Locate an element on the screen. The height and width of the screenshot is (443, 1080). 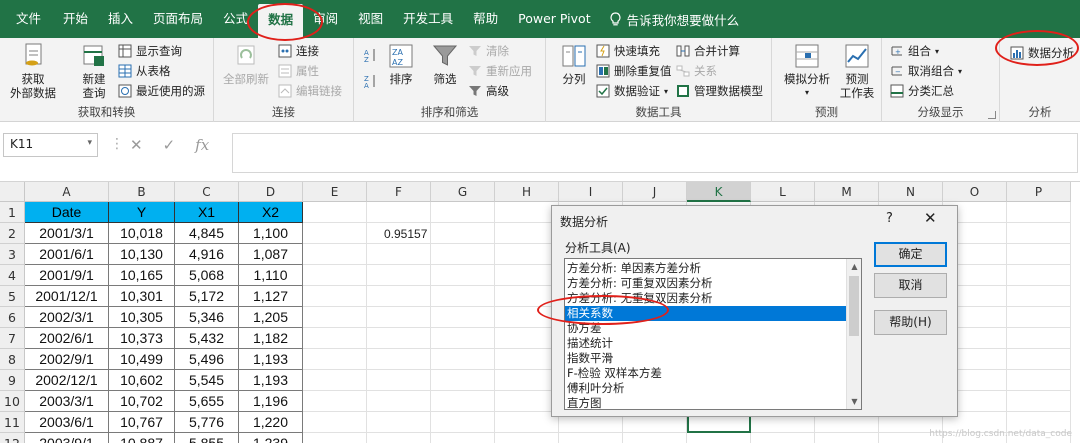
row-header-12: 12 is located at coordinates (12, 438).